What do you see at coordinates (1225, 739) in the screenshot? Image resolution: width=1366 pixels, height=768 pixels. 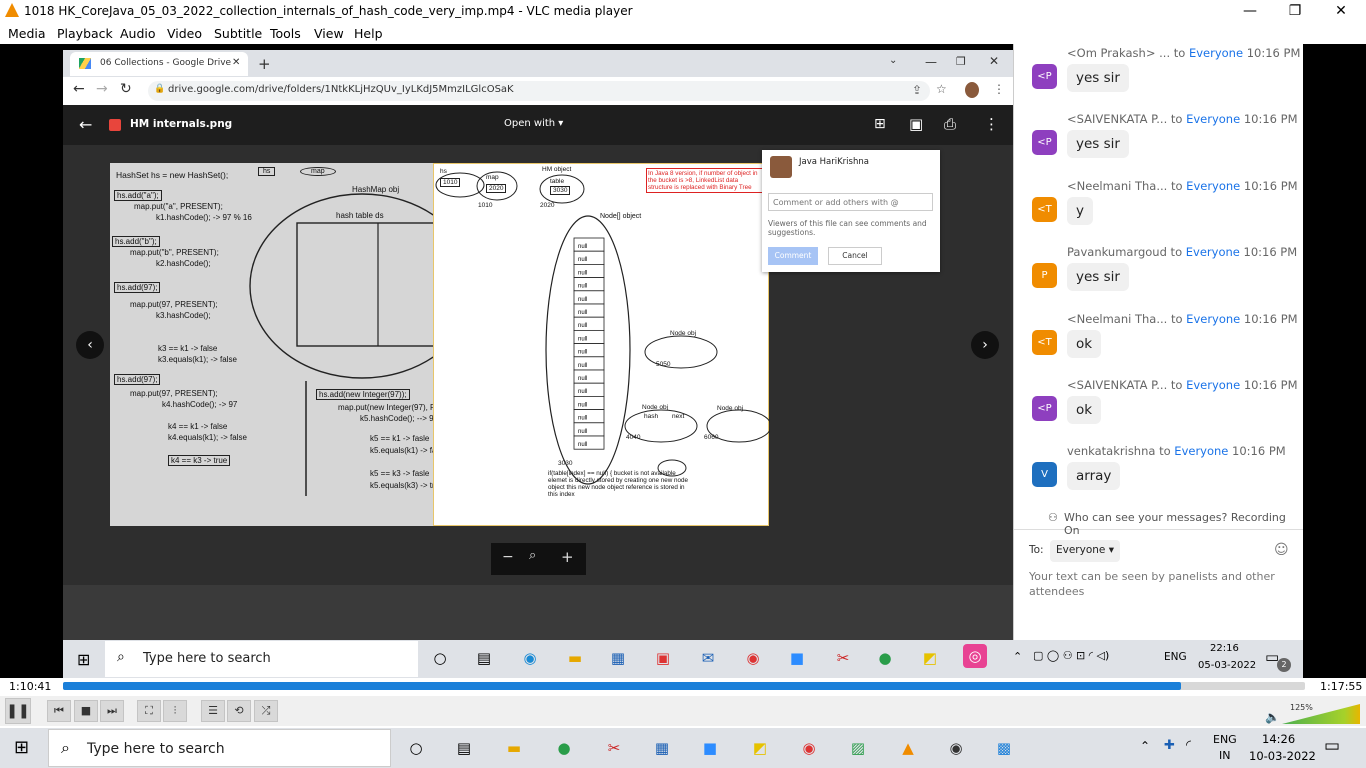 I see `language: ENG` at bounding box center [1225, 739].